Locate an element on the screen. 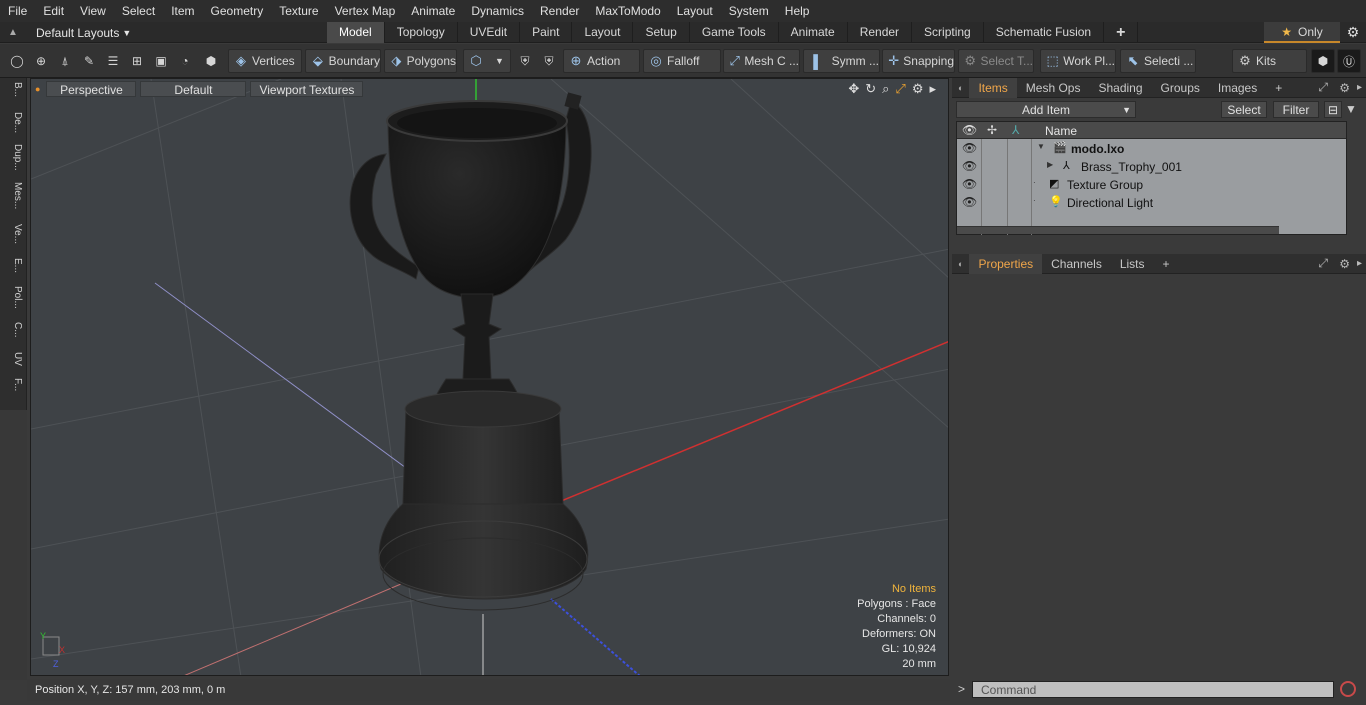  tab-mesh-ops: Mesh Ops is located at coordinates (1053, 88).